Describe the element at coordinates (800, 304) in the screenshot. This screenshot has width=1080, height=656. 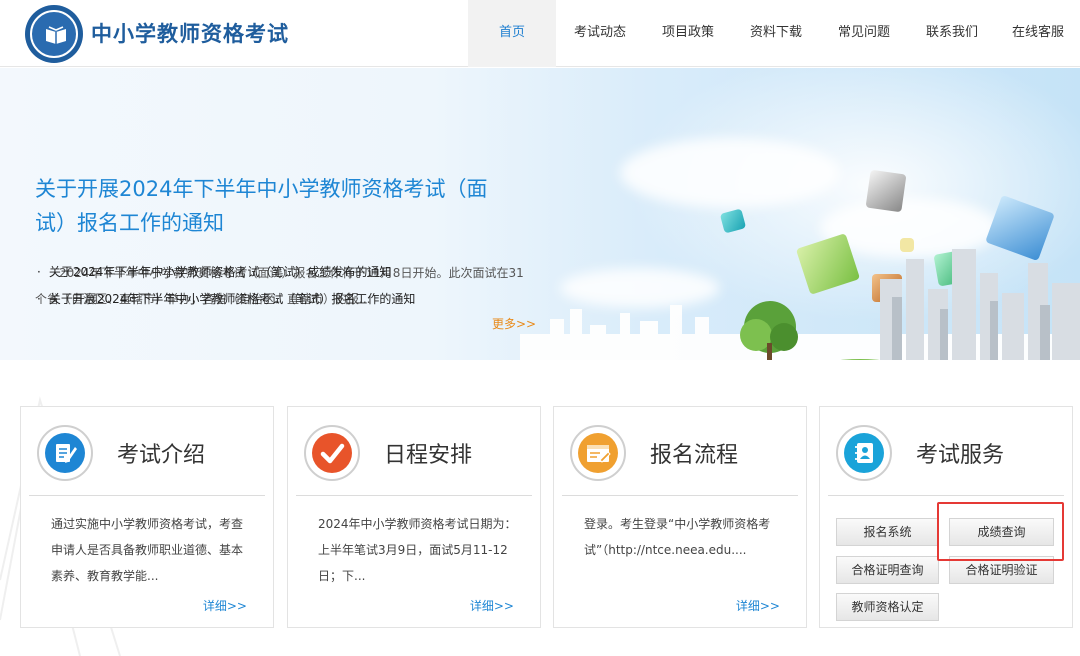
I see `city-skyline` at that location.